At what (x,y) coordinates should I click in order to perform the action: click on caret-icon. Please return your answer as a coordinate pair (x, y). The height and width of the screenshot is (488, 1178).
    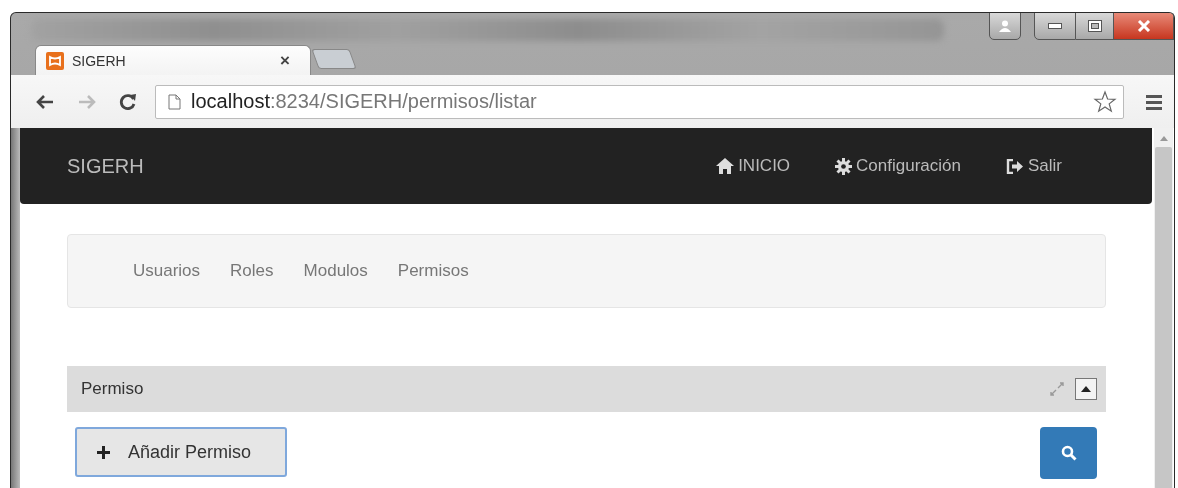
    Looking at the image, I should click on (1086, 389).